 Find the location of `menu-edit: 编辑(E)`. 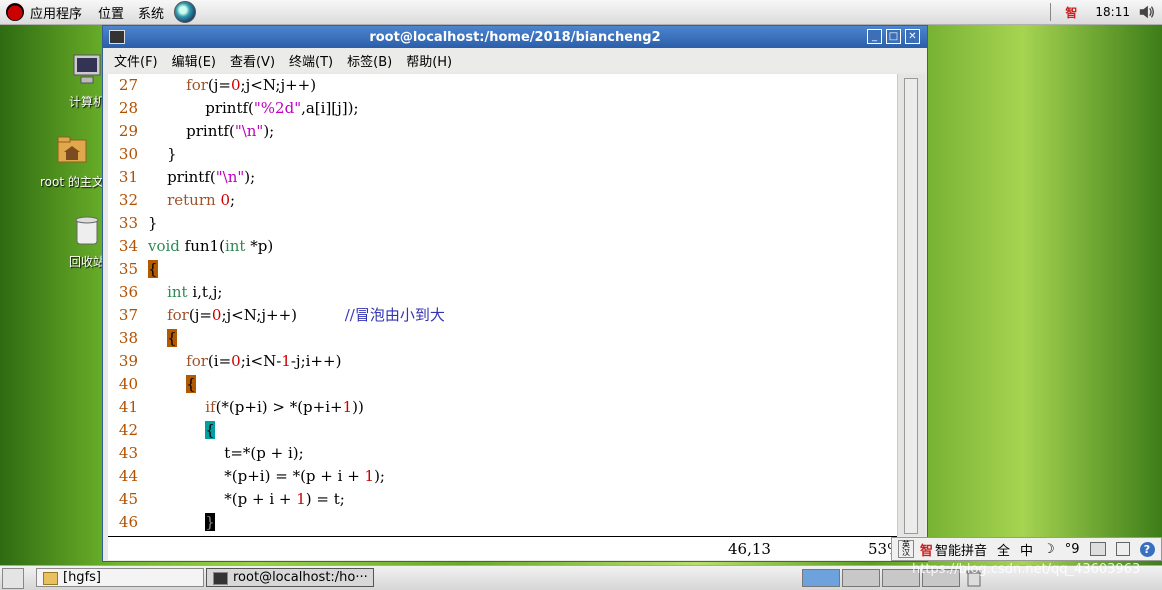

menu-edit: 编辑(E) is located at coordinates (194, 60).